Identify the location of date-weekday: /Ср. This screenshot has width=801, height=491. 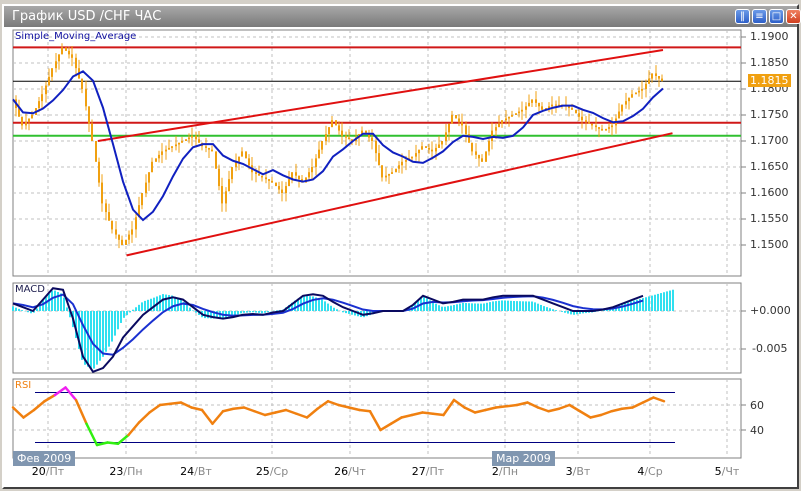
(279, 471).